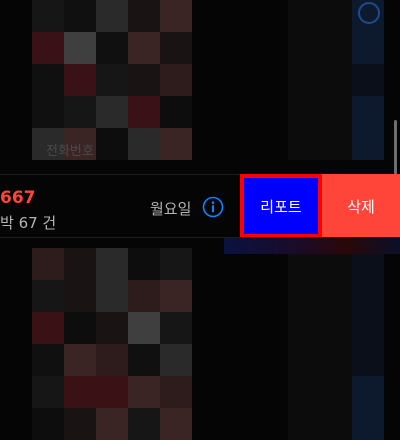 This screenshot has height=440, width=400. I want to click on delete-button: 삭제, so click(361, 206).